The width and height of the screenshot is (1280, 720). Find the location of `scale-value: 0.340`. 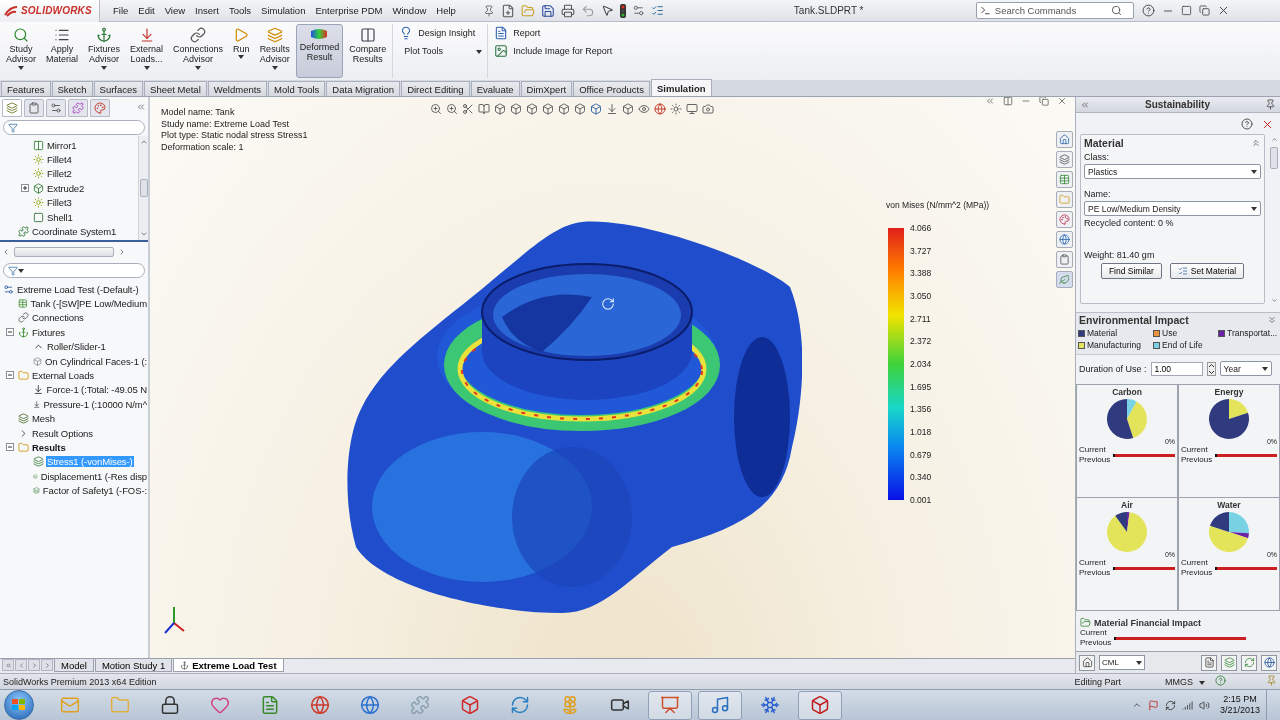

scale-value: 0.340 is located at coordinates (921, 477).